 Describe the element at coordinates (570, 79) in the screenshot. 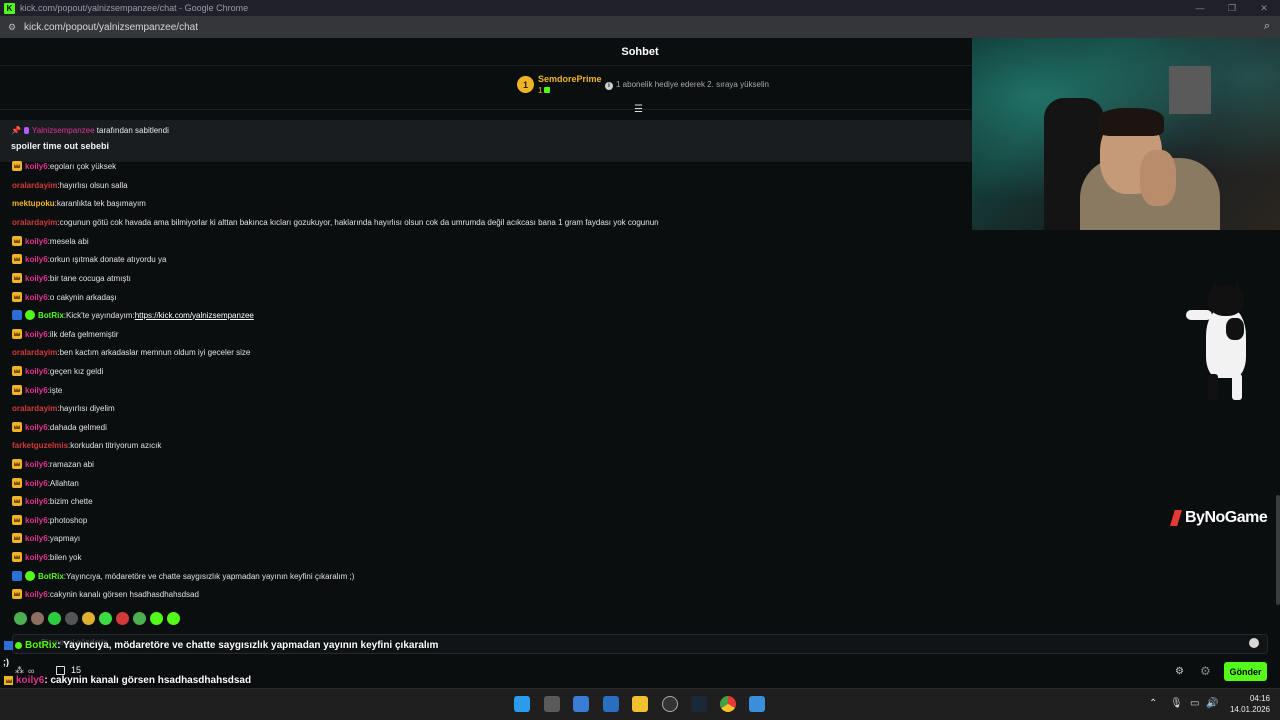

I see `top-subscriber-name: SemdorePrime` at that location.